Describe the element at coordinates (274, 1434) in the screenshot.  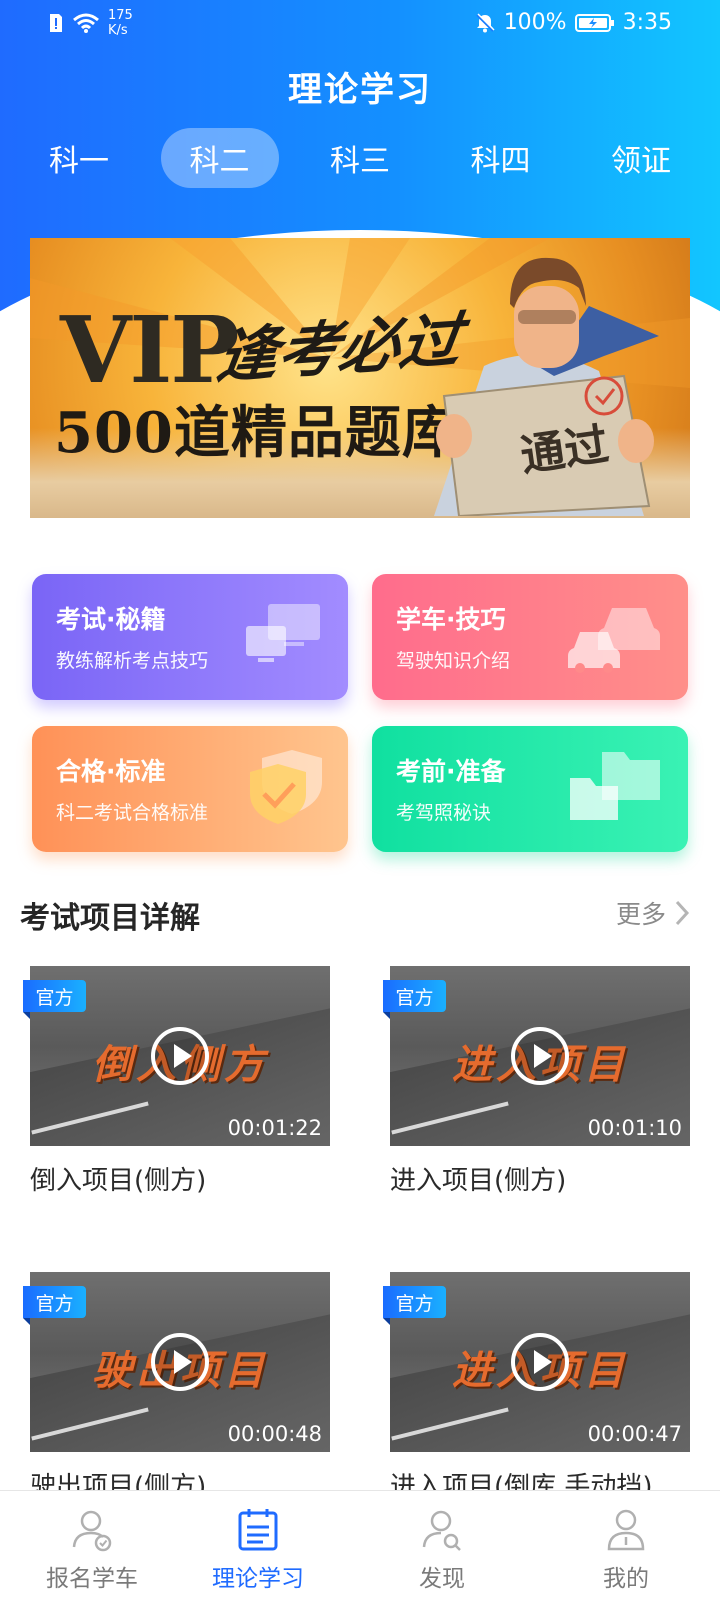
I see `video-duration: 00:00:48` at that location.